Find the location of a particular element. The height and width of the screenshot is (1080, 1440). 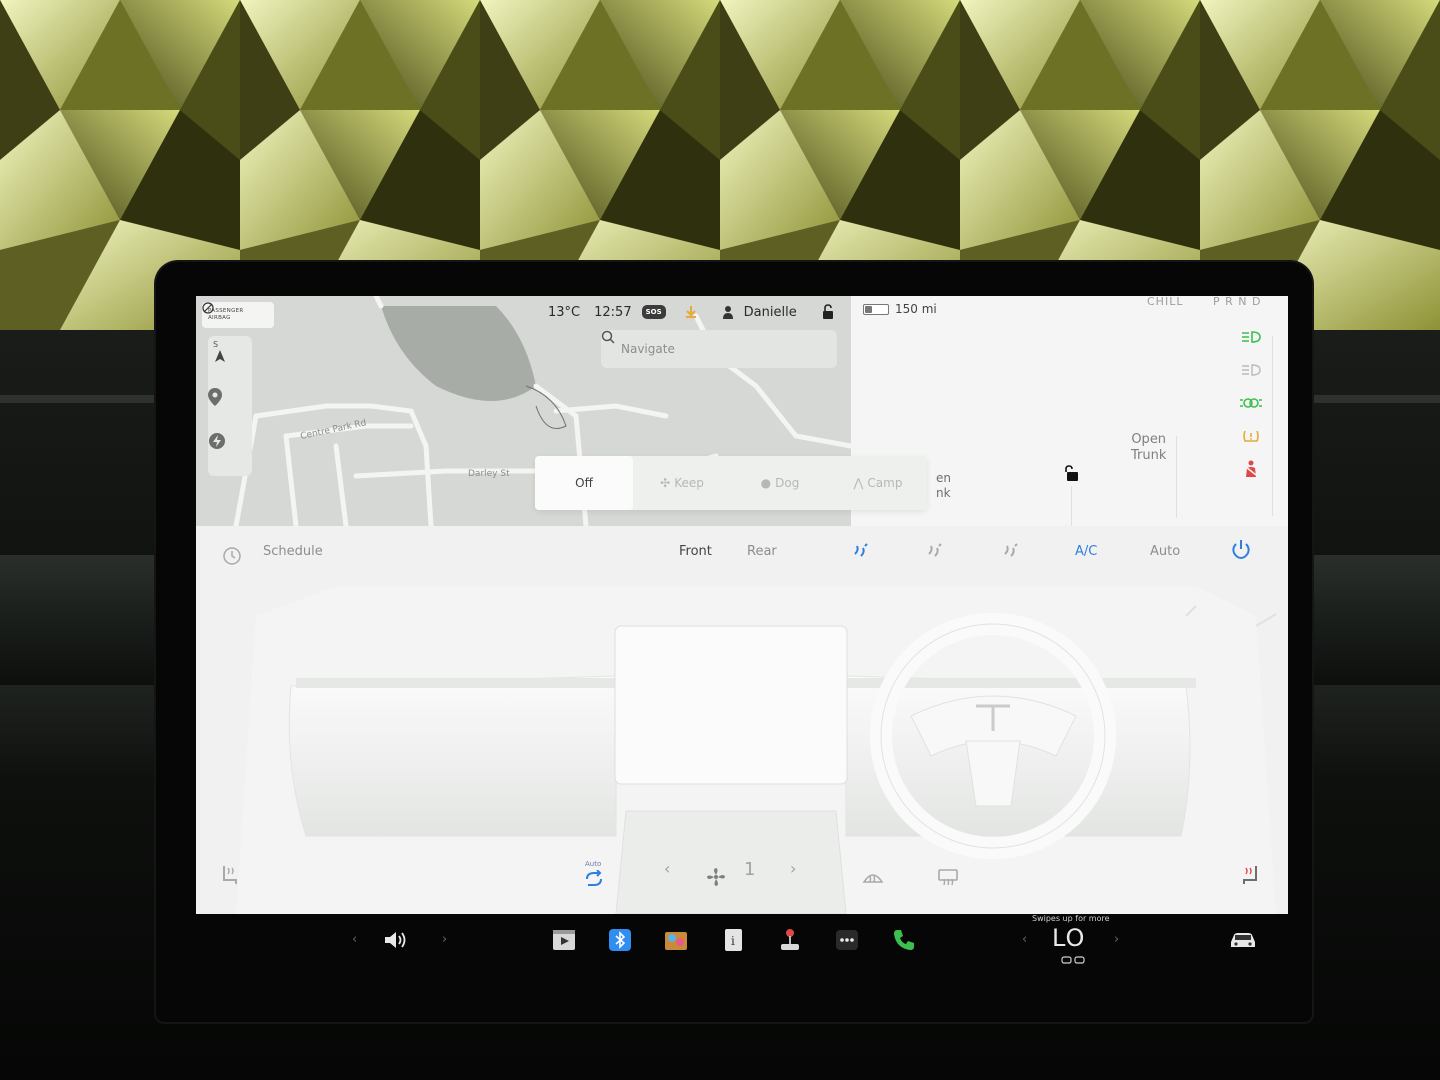

taskbar: ‹ › i Swipes up for more ‹ LO › is located at coordinates (742, 944).